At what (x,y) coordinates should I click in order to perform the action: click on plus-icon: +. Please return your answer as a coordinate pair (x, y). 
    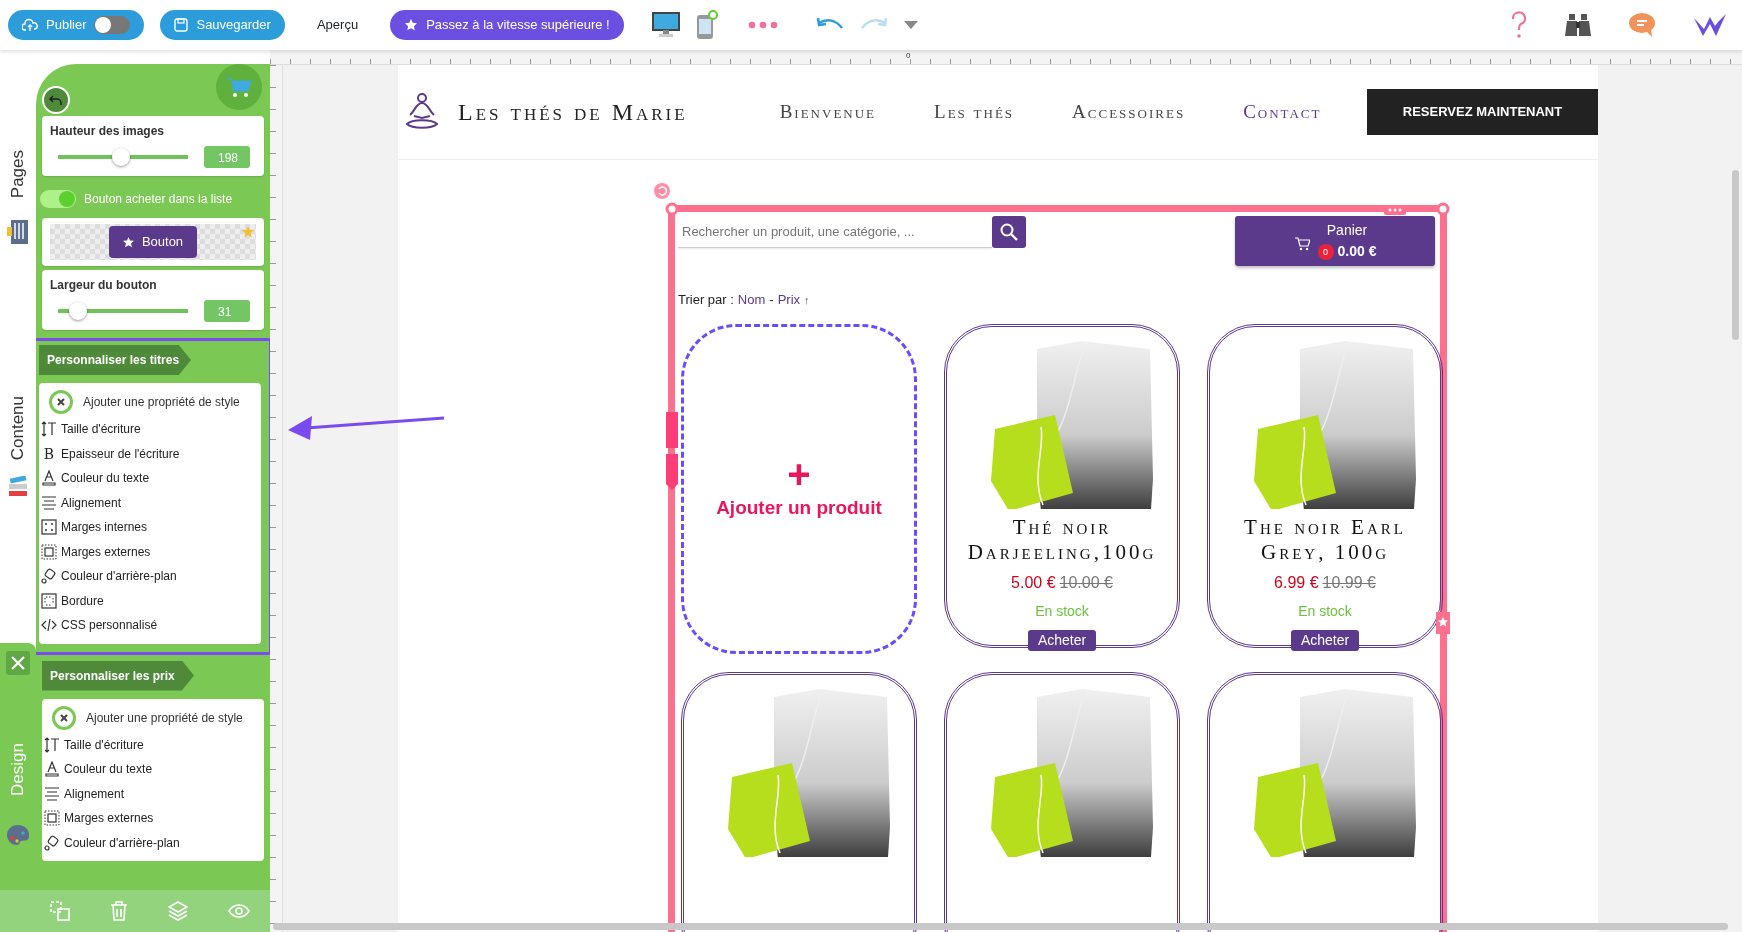
    Looking at the image, I should click on (799, 474).